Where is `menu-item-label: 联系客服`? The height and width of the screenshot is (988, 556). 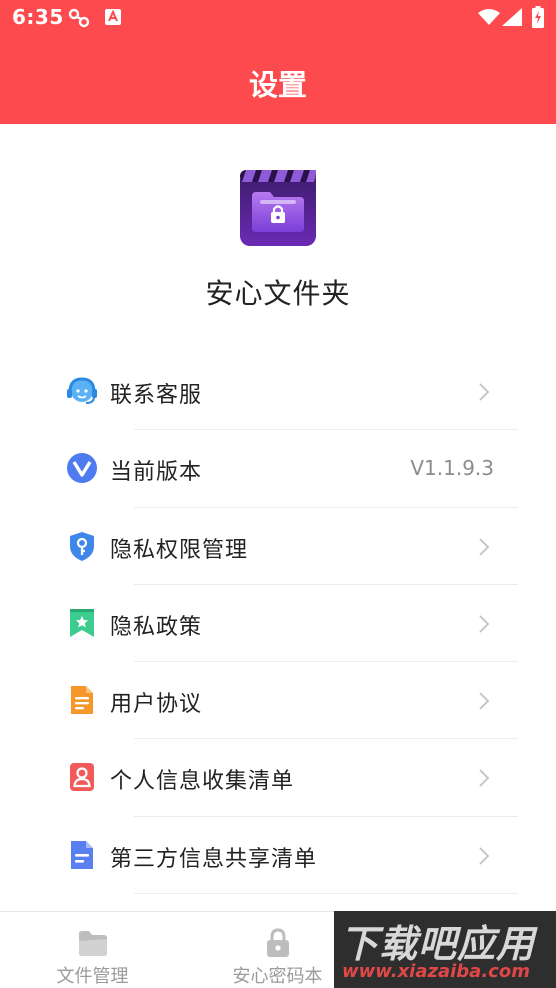 menu-item-label: 联系客服 is located at coordinates (156, 395).